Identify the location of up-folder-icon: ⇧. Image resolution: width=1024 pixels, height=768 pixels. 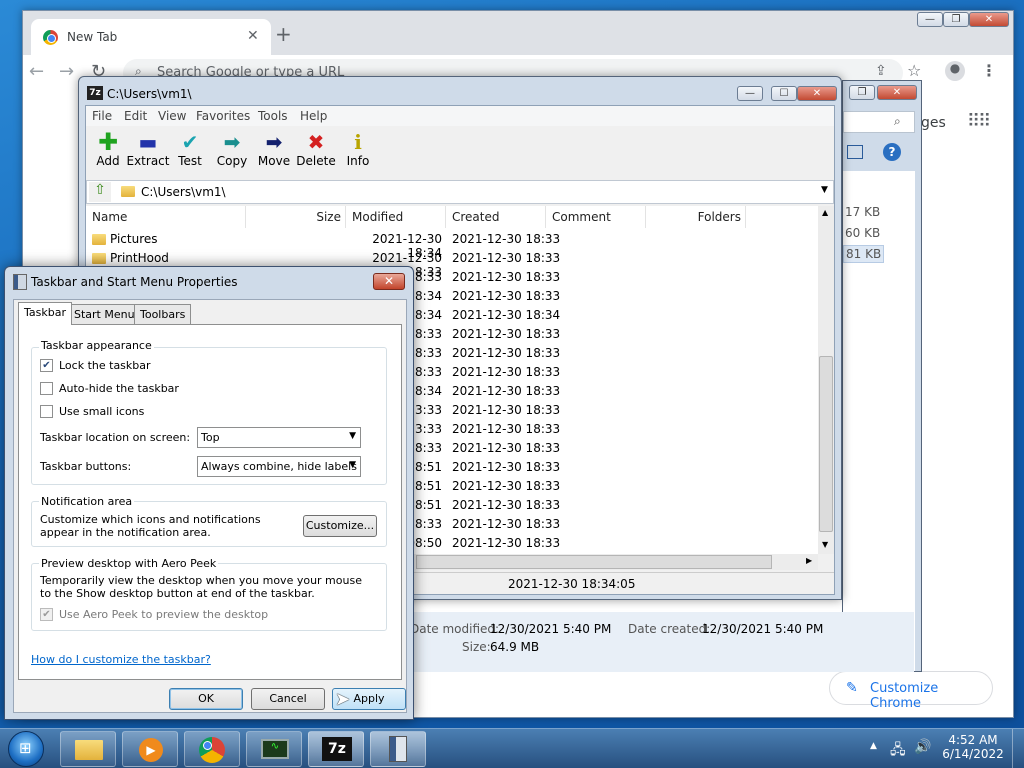
(100, 192).